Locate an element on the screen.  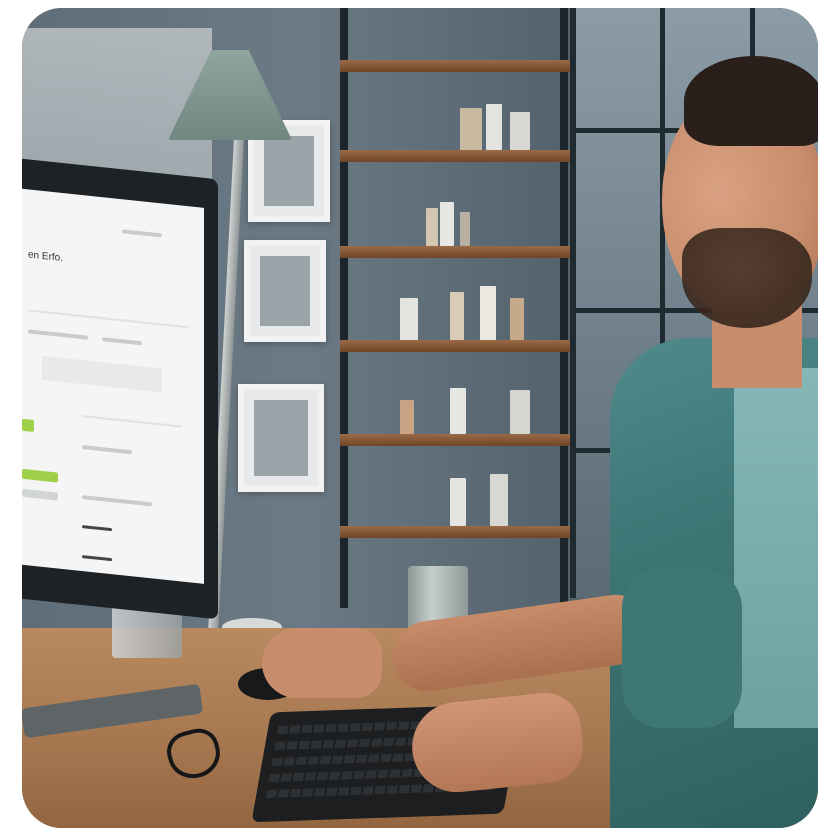
computer-monitor: en Erfo. is located at coordinates (120, 388).